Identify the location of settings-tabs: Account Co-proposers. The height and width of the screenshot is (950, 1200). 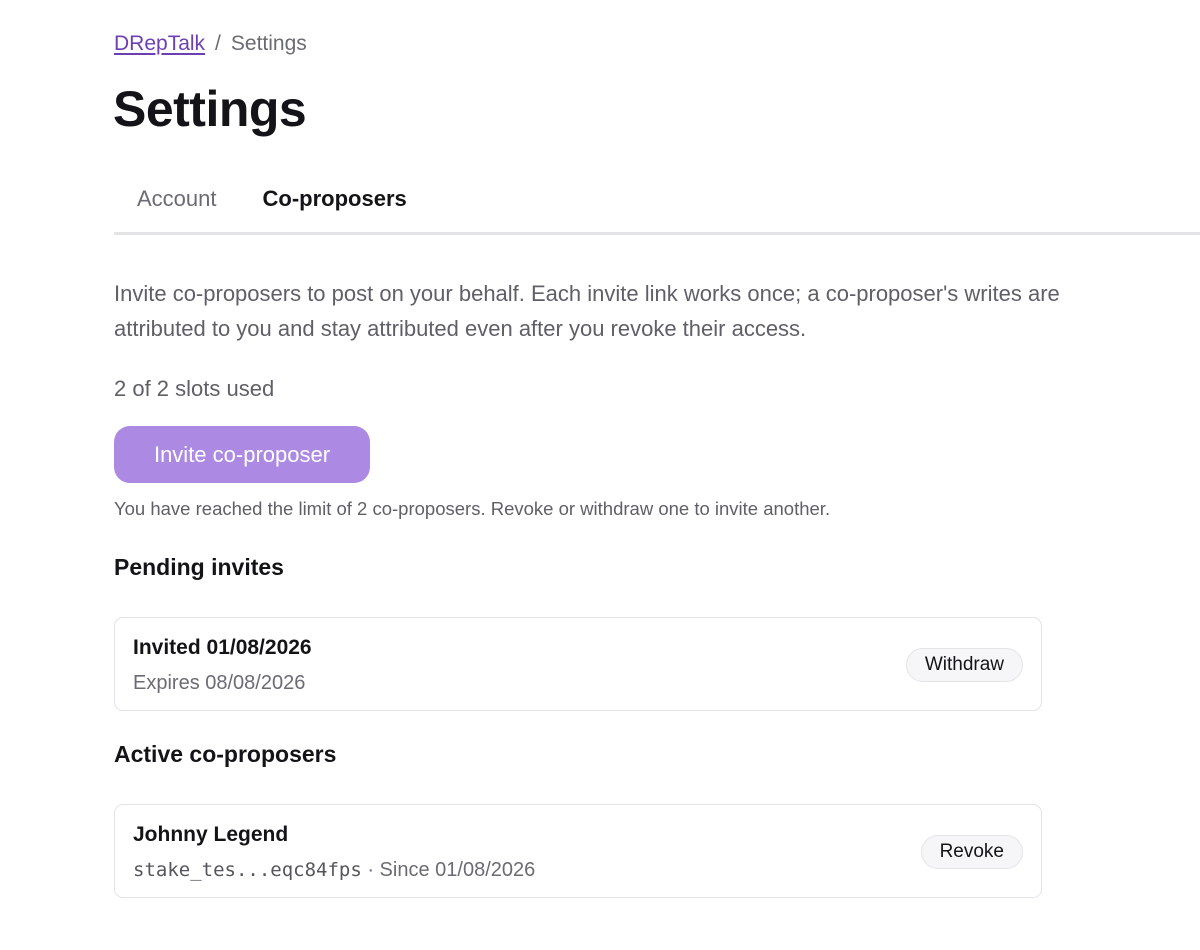
(657, 203).